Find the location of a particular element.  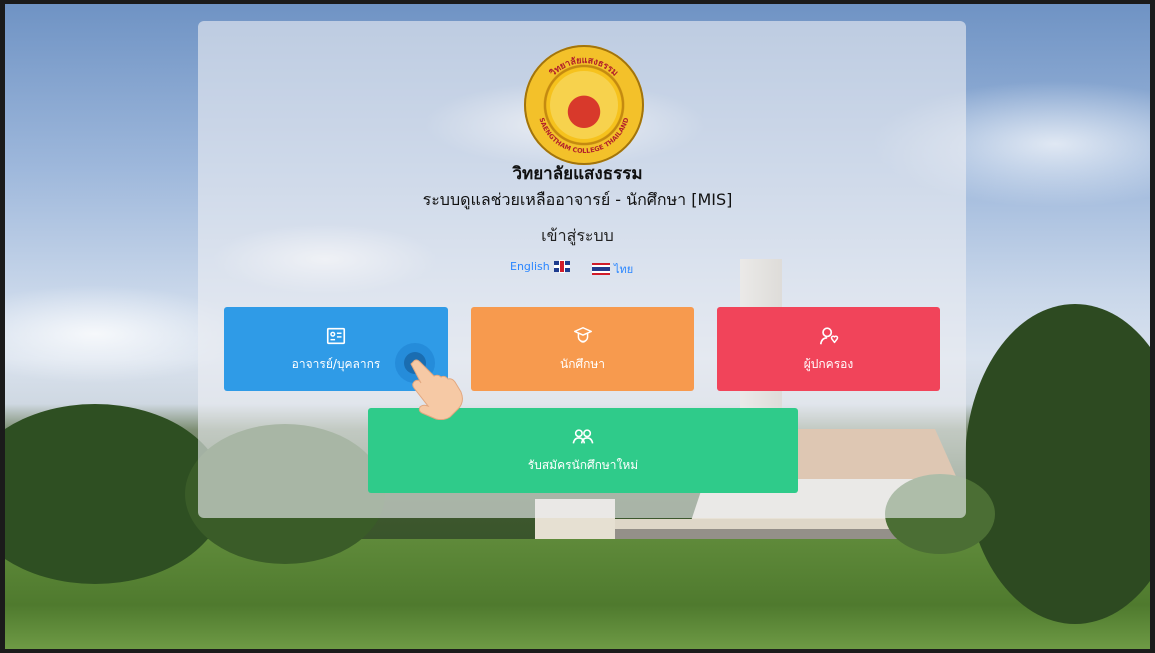

pointer-hand-icon is located at coordinates (429, 381).